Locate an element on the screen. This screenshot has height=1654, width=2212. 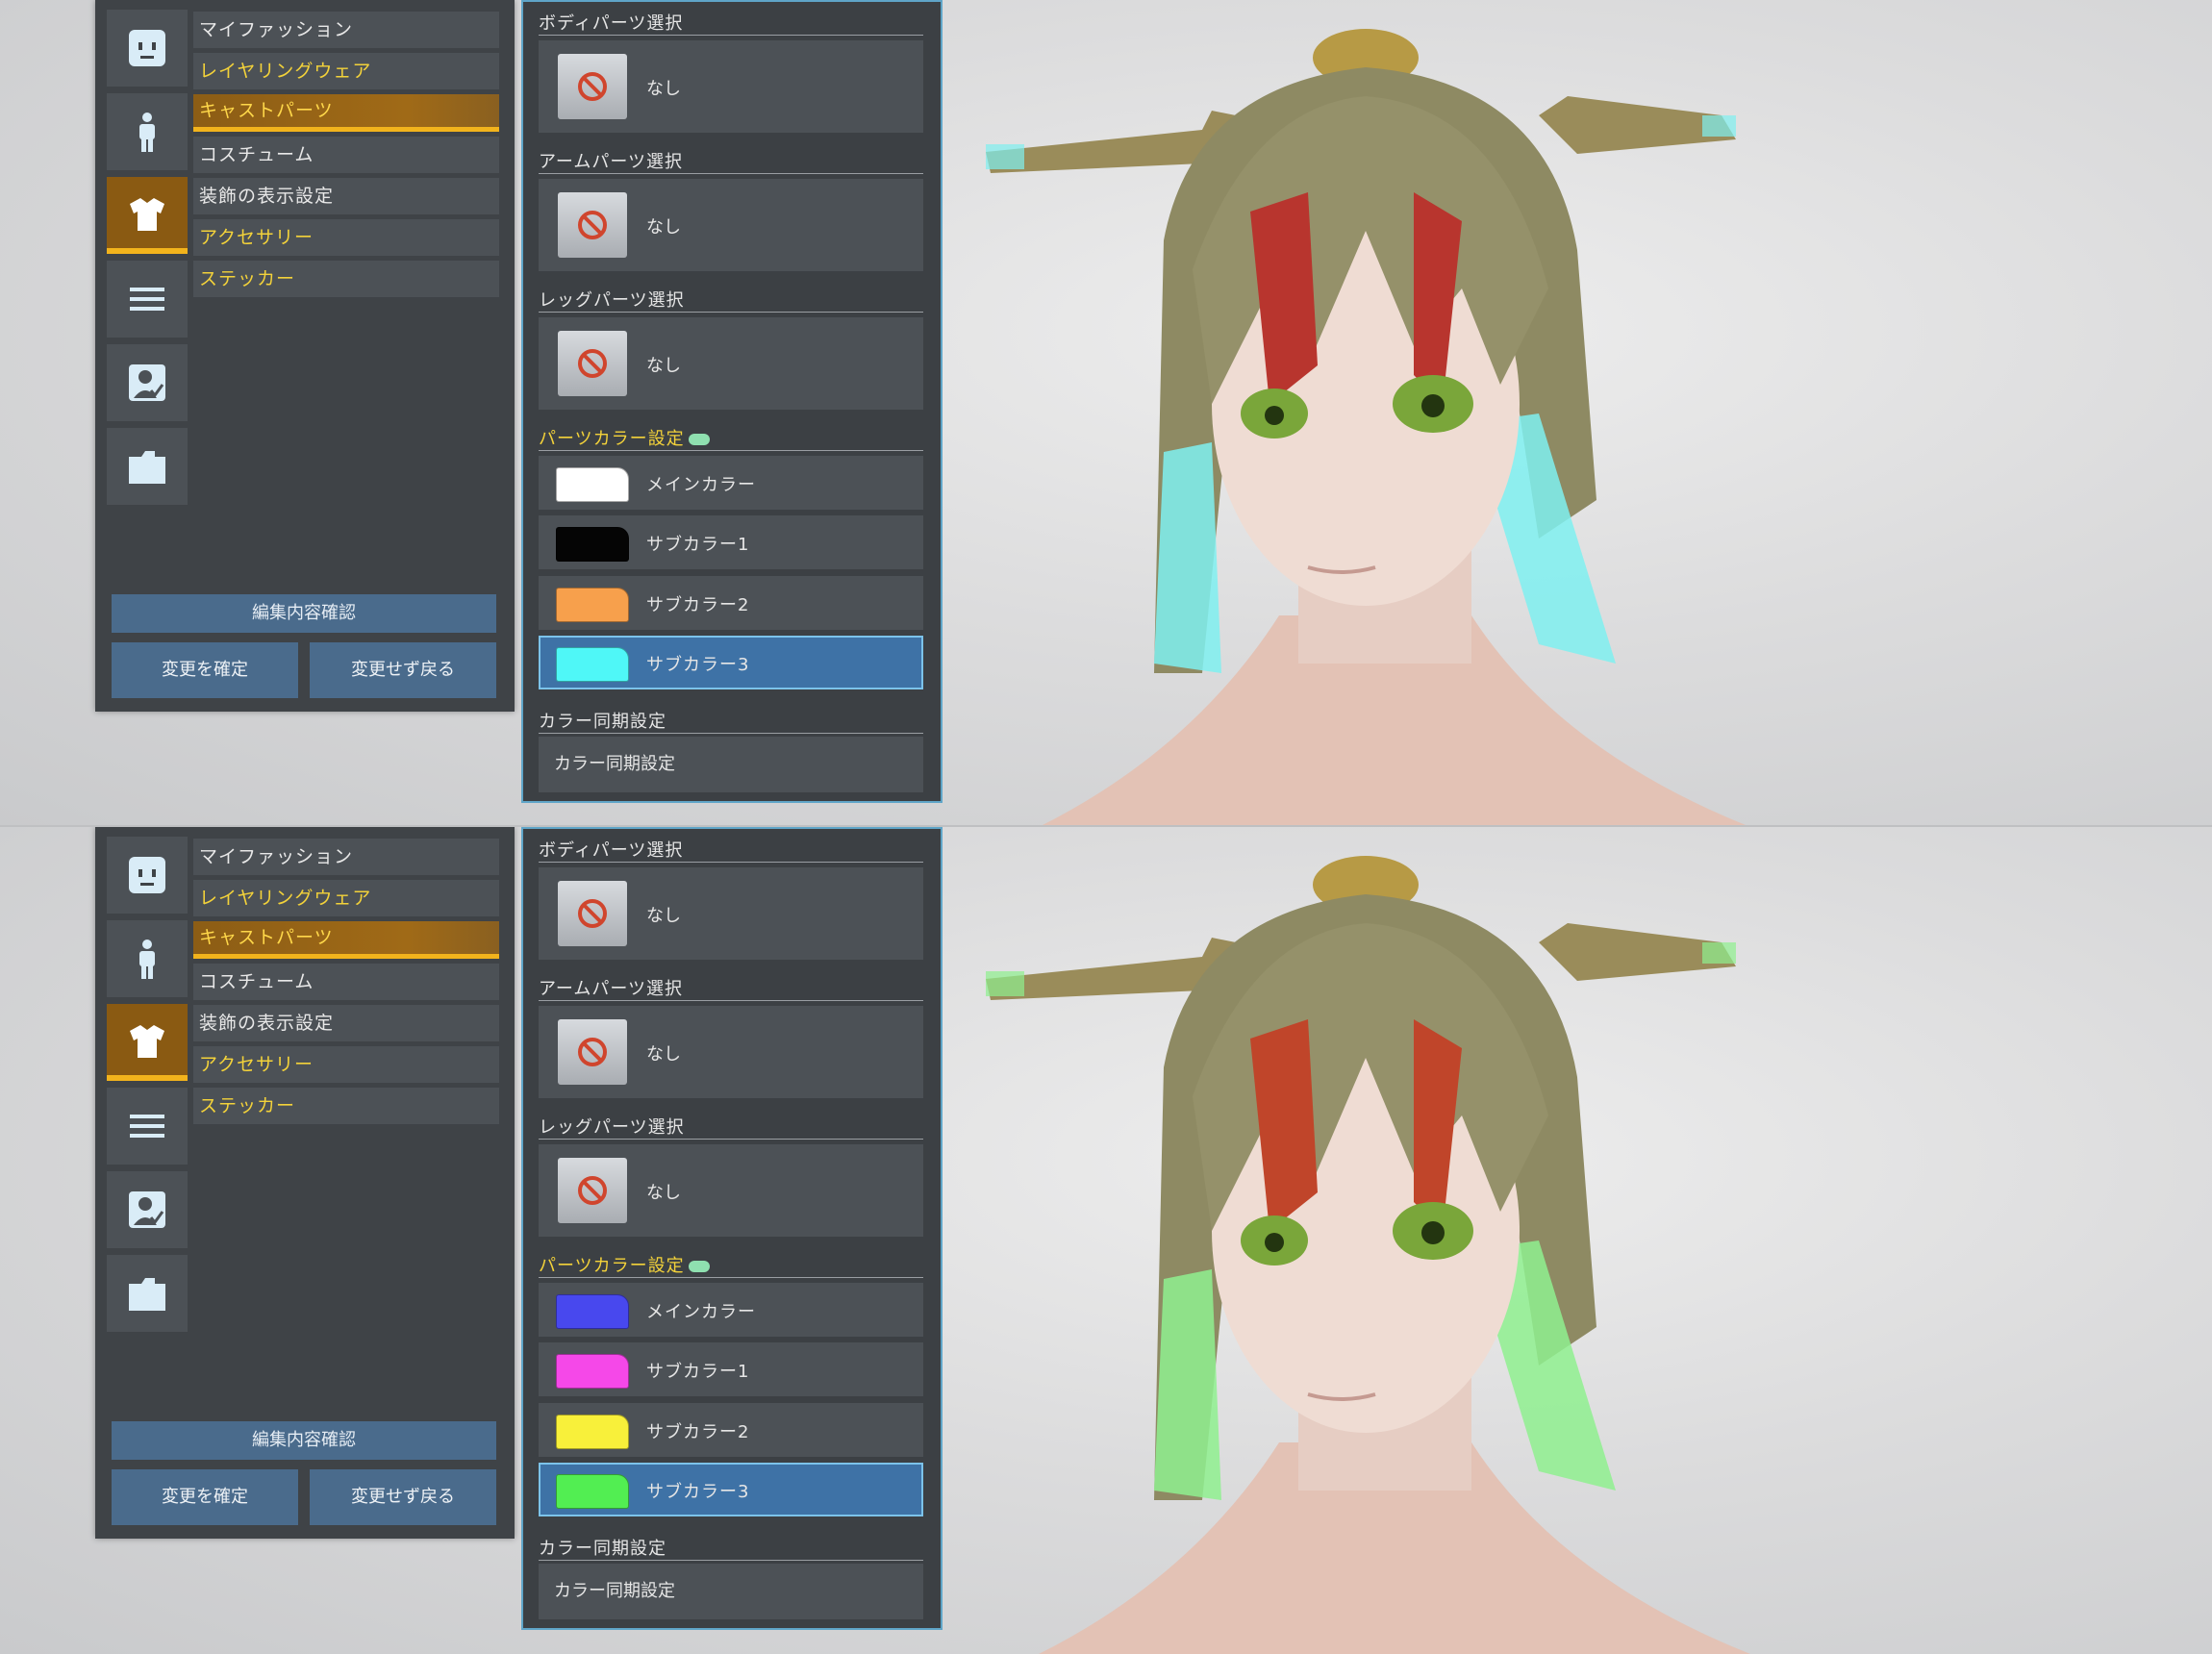
leg-parts-title: レッグパーツ選択 is located at coordinates (731, 300).